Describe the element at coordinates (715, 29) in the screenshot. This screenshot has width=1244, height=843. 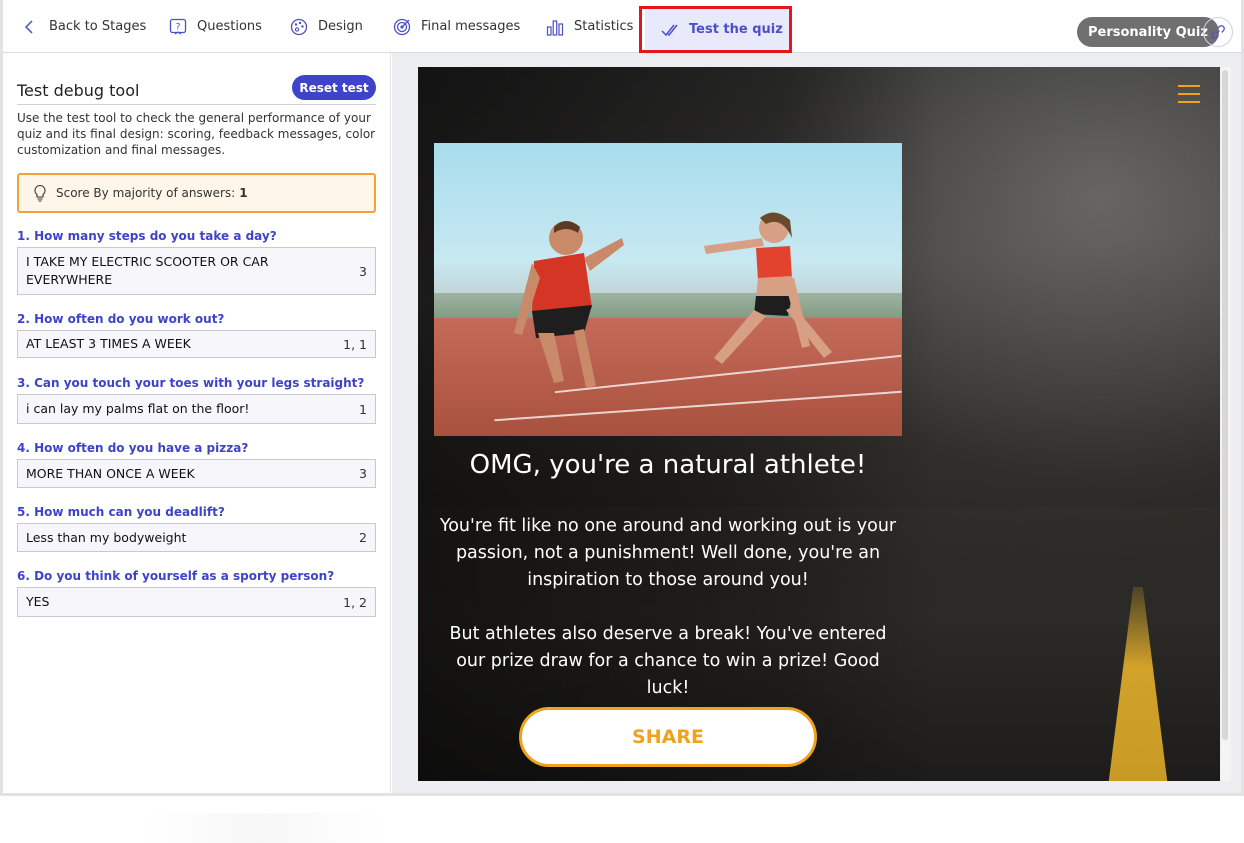
I see `active-tab-highlight` at that location.